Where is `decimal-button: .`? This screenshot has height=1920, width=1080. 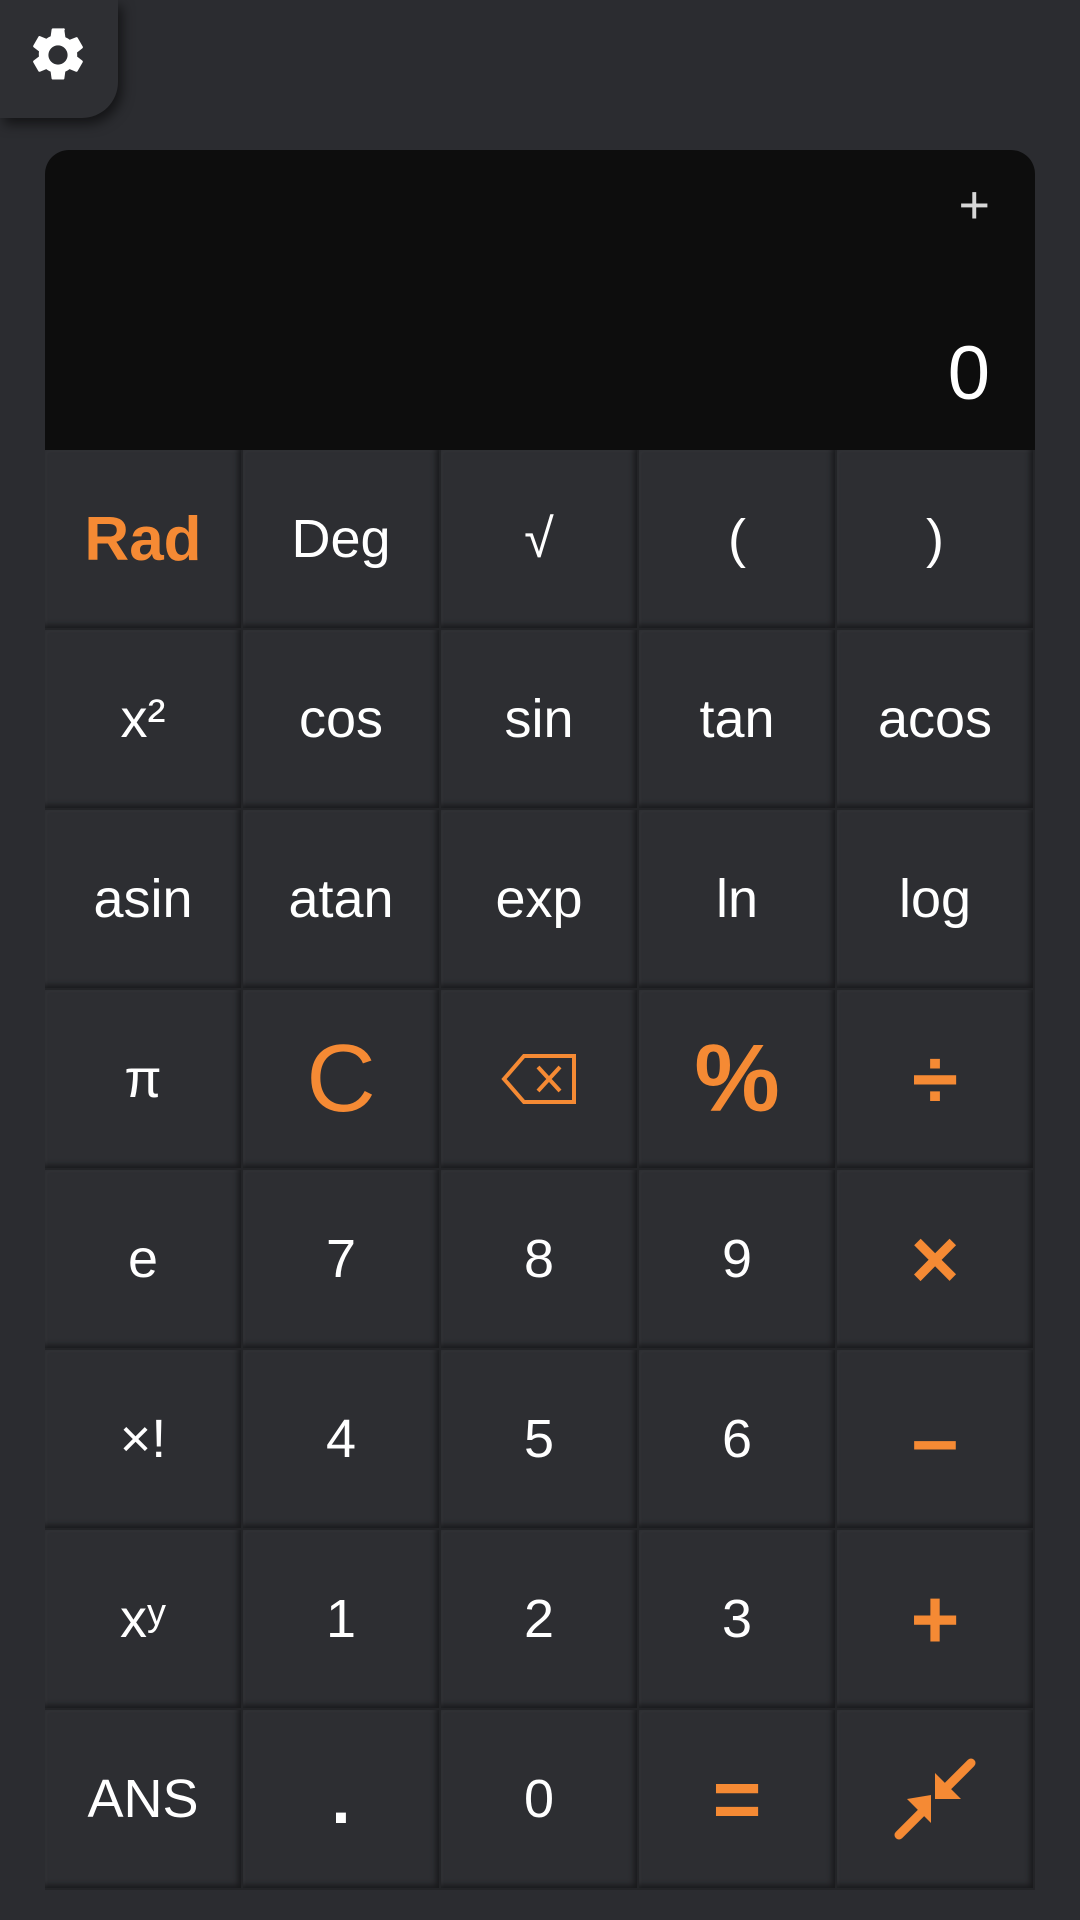
decimal-button: . is located at coordinates (342, 1800).